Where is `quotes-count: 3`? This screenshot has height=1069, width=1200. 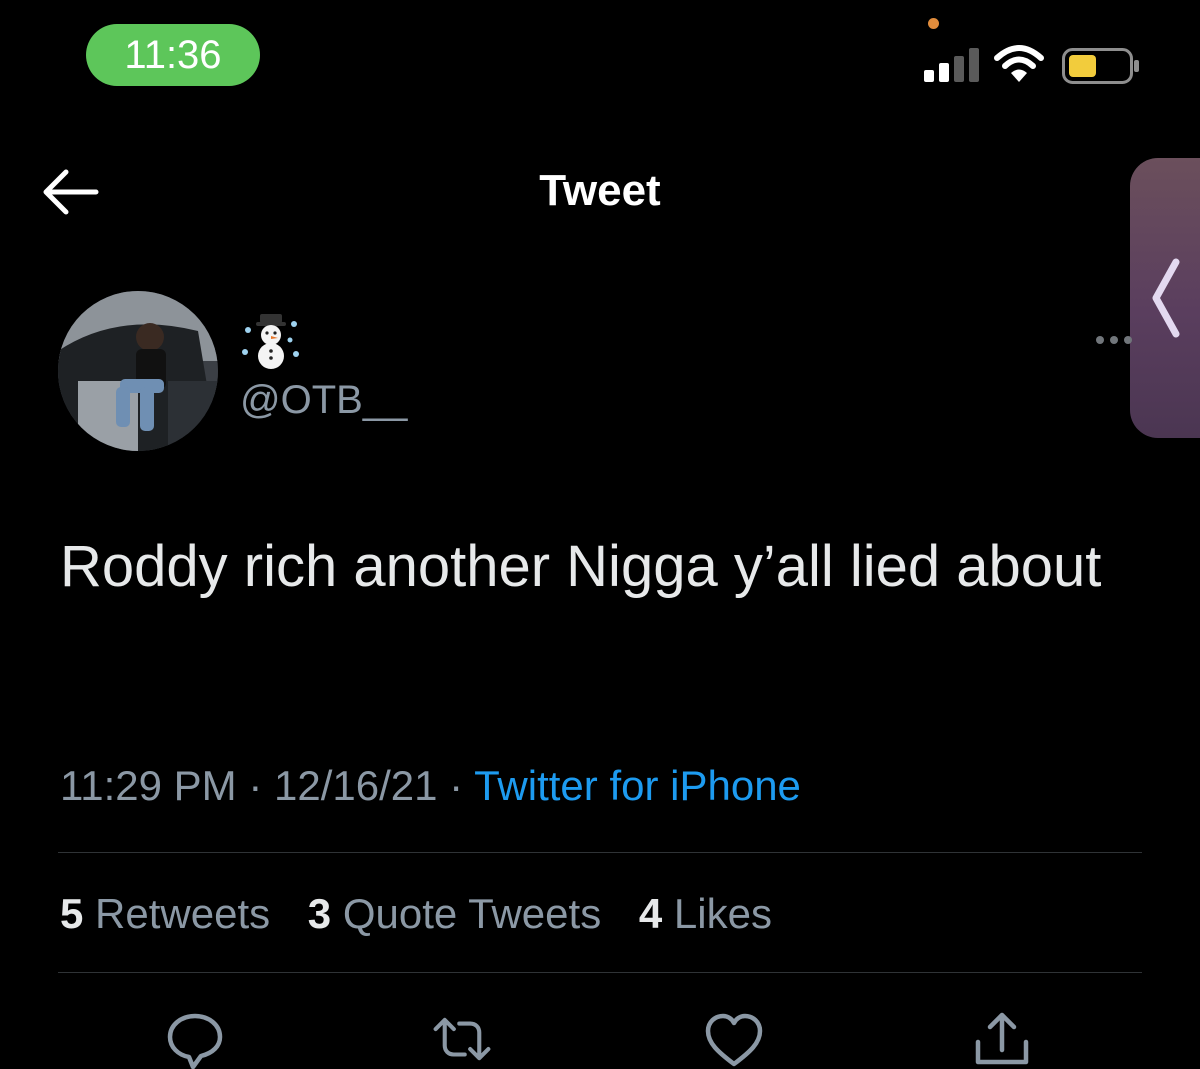 quotes-count: 3 is located at coordinates (319, 913).